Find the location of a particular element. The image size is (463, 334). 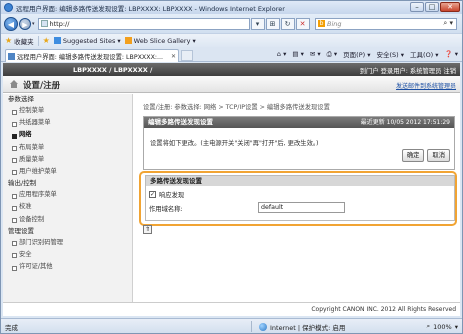

multicast-discovery-section: 多路传送发现设置 ✓ 响应发现 作用域名称: default is located at coordinates (300, 198).